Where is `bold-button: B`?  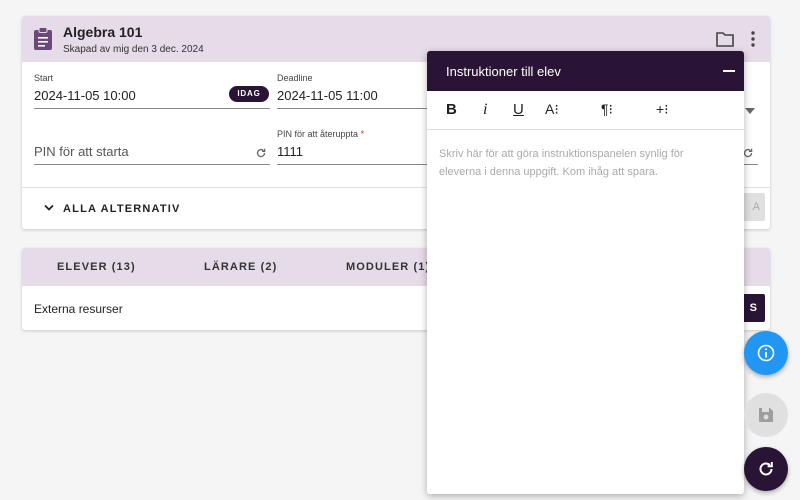
bold-button: B is located at coordinates (451, 109).